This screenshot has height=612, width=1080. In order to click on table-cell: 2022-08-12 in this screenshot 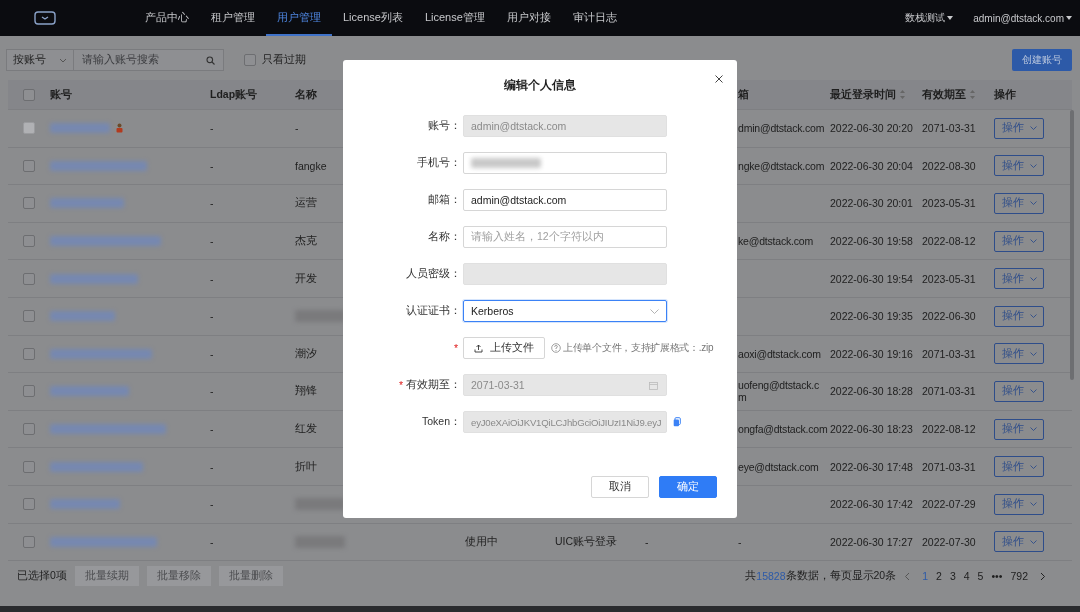, I will do `click(949, 429)`.